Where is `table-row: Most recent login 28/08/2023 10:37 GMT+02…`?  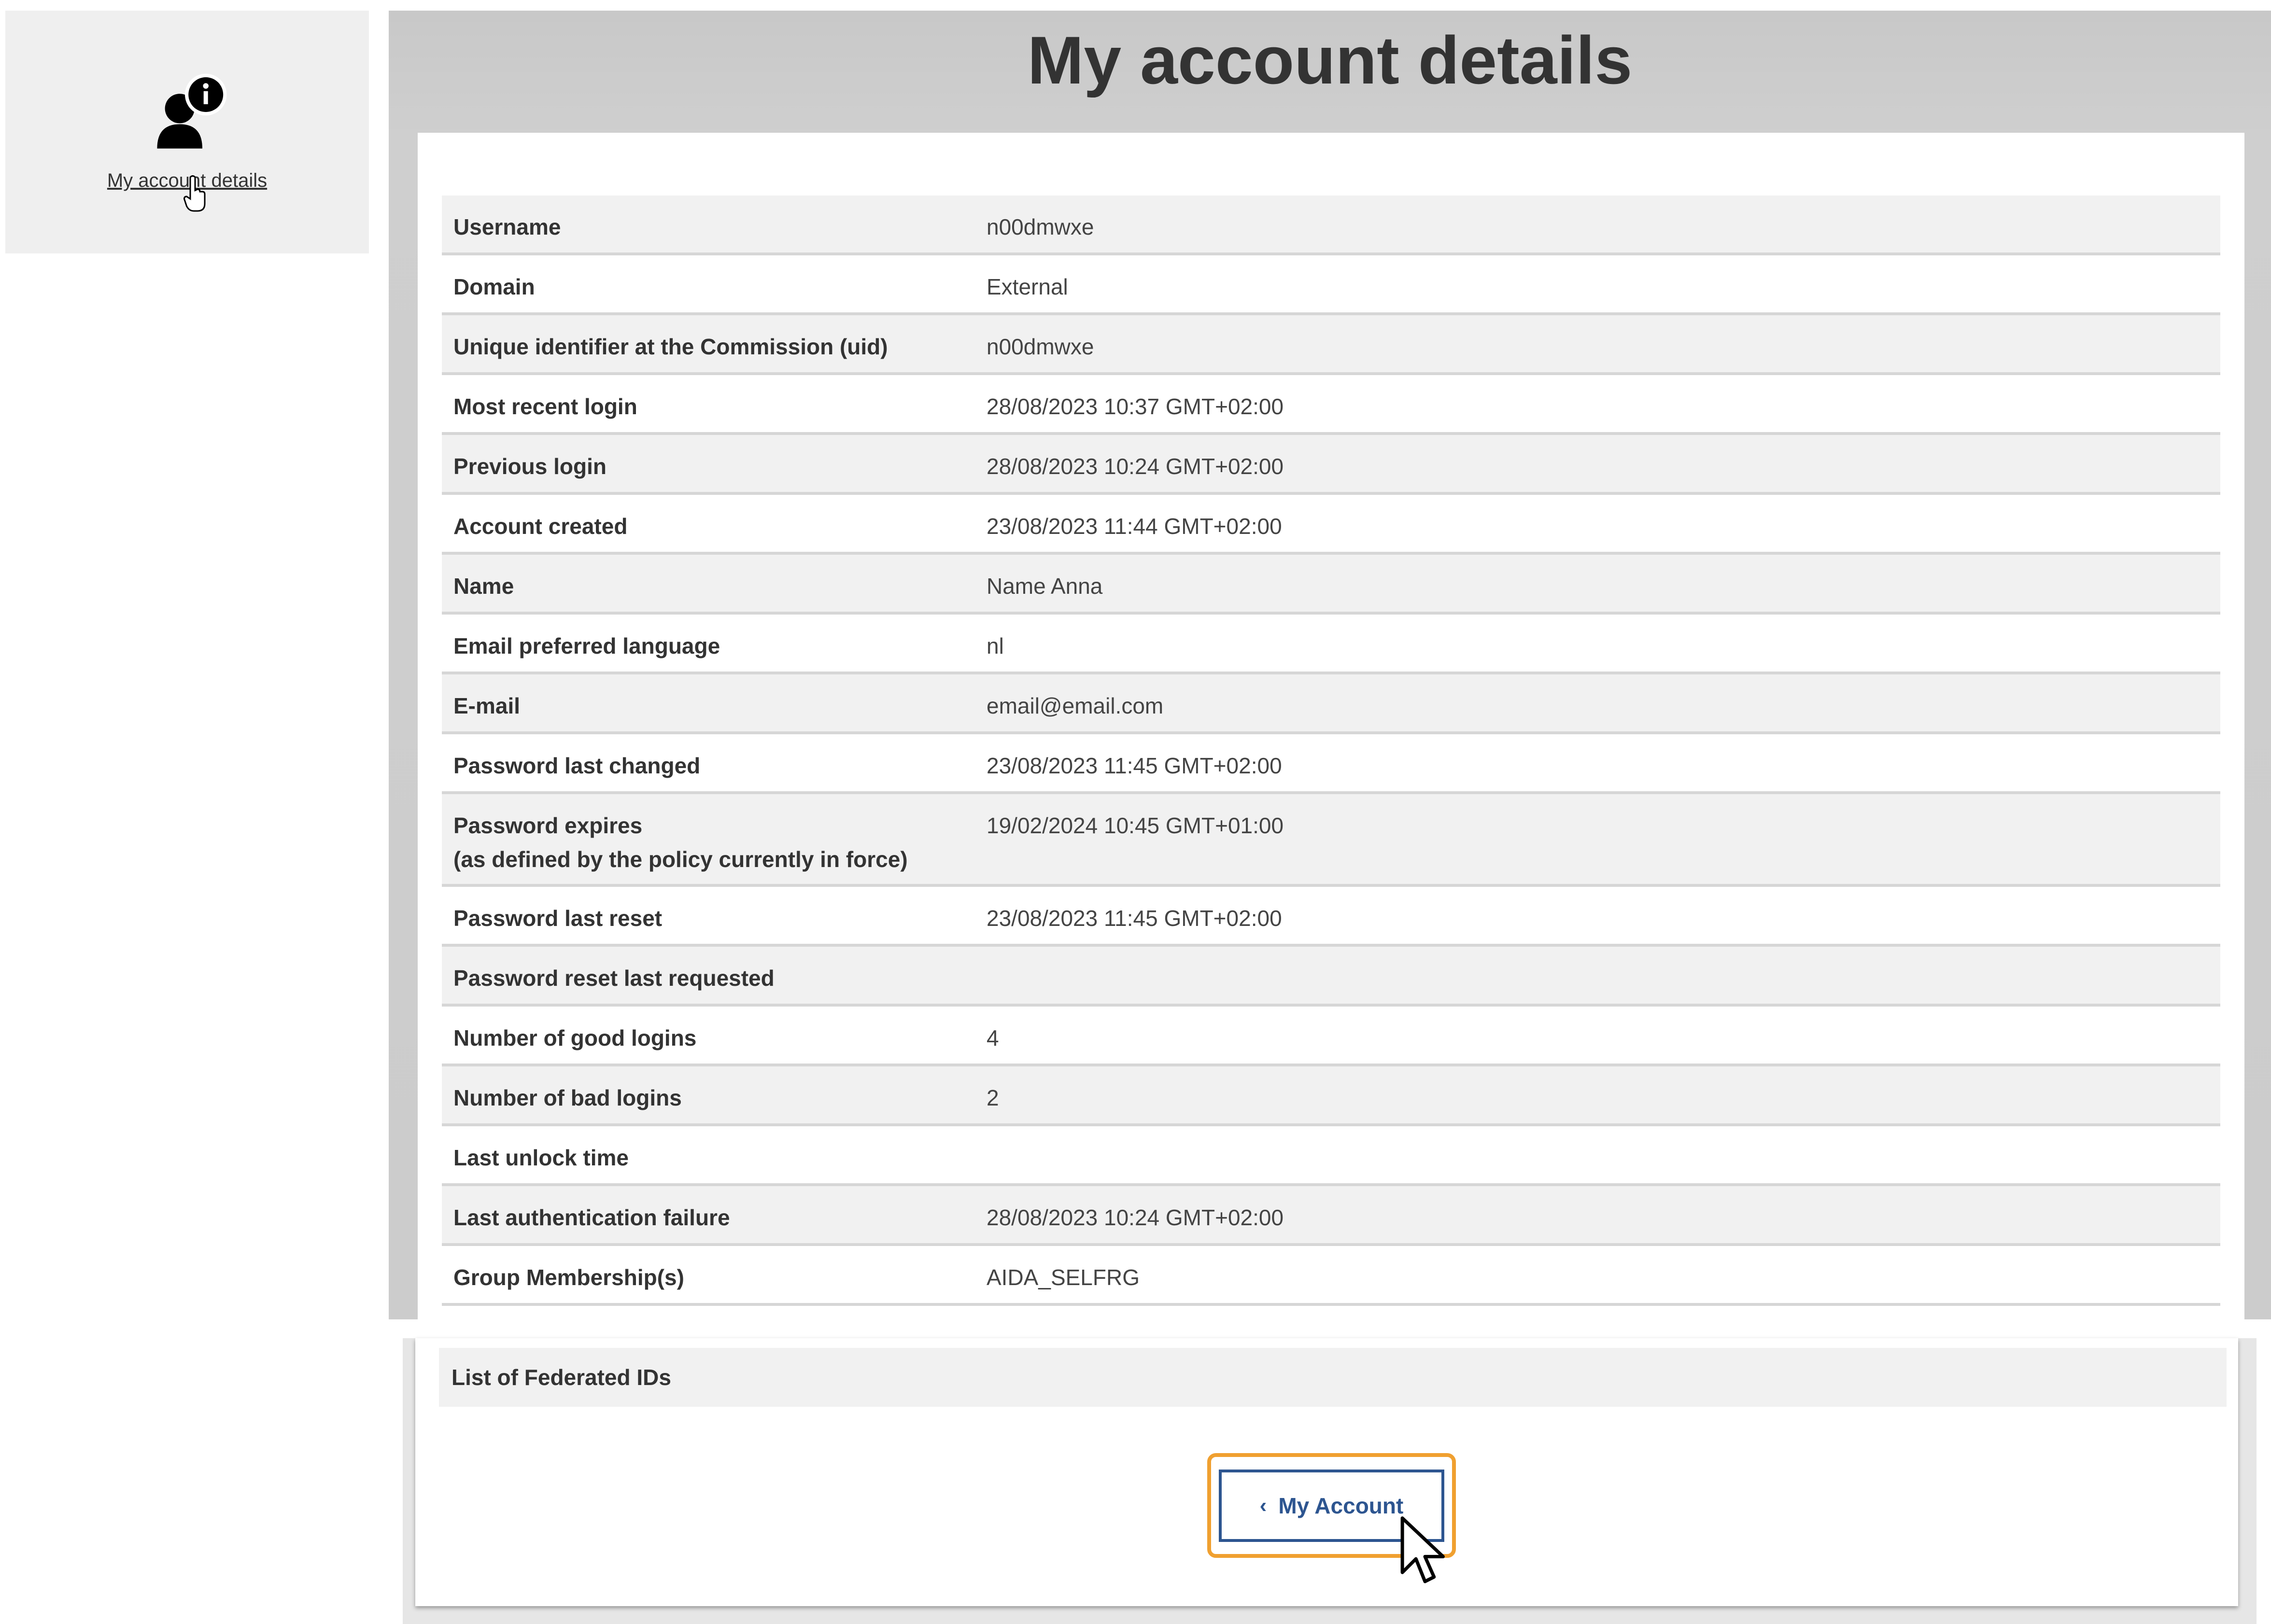
table-row: Most recent login 28/08/2023 10:37 GMT+02… is located at coordinates (1331, 405).